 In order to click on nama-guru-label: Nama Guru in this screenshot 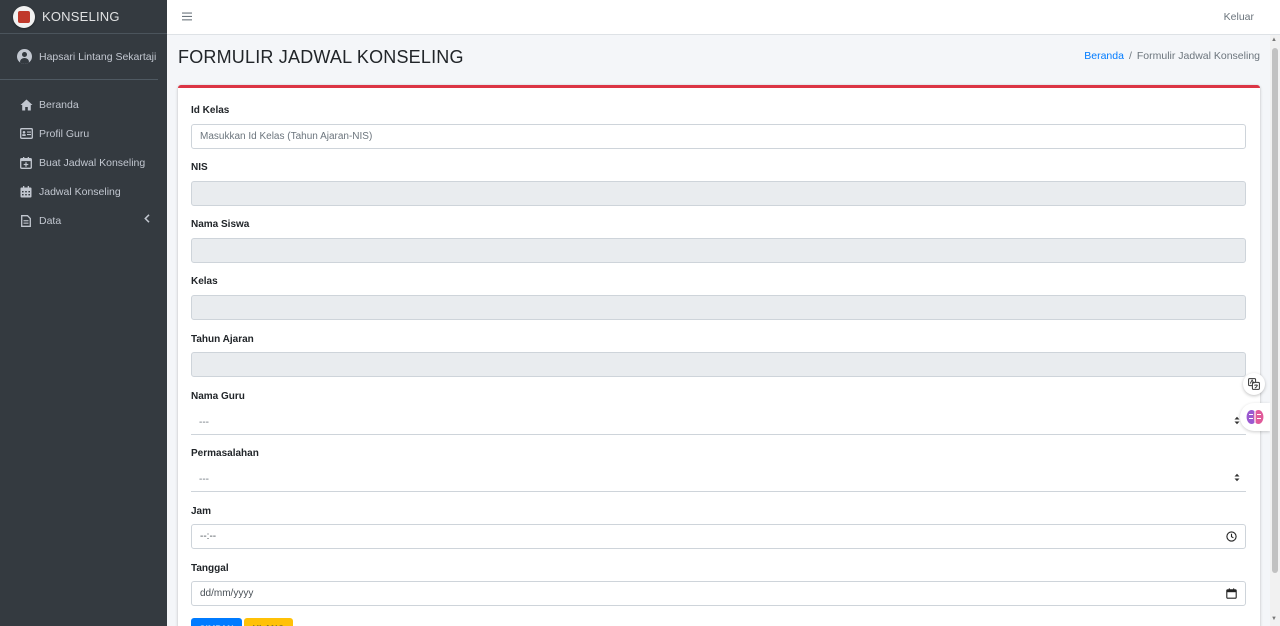, I will do `click(218, 396)`.